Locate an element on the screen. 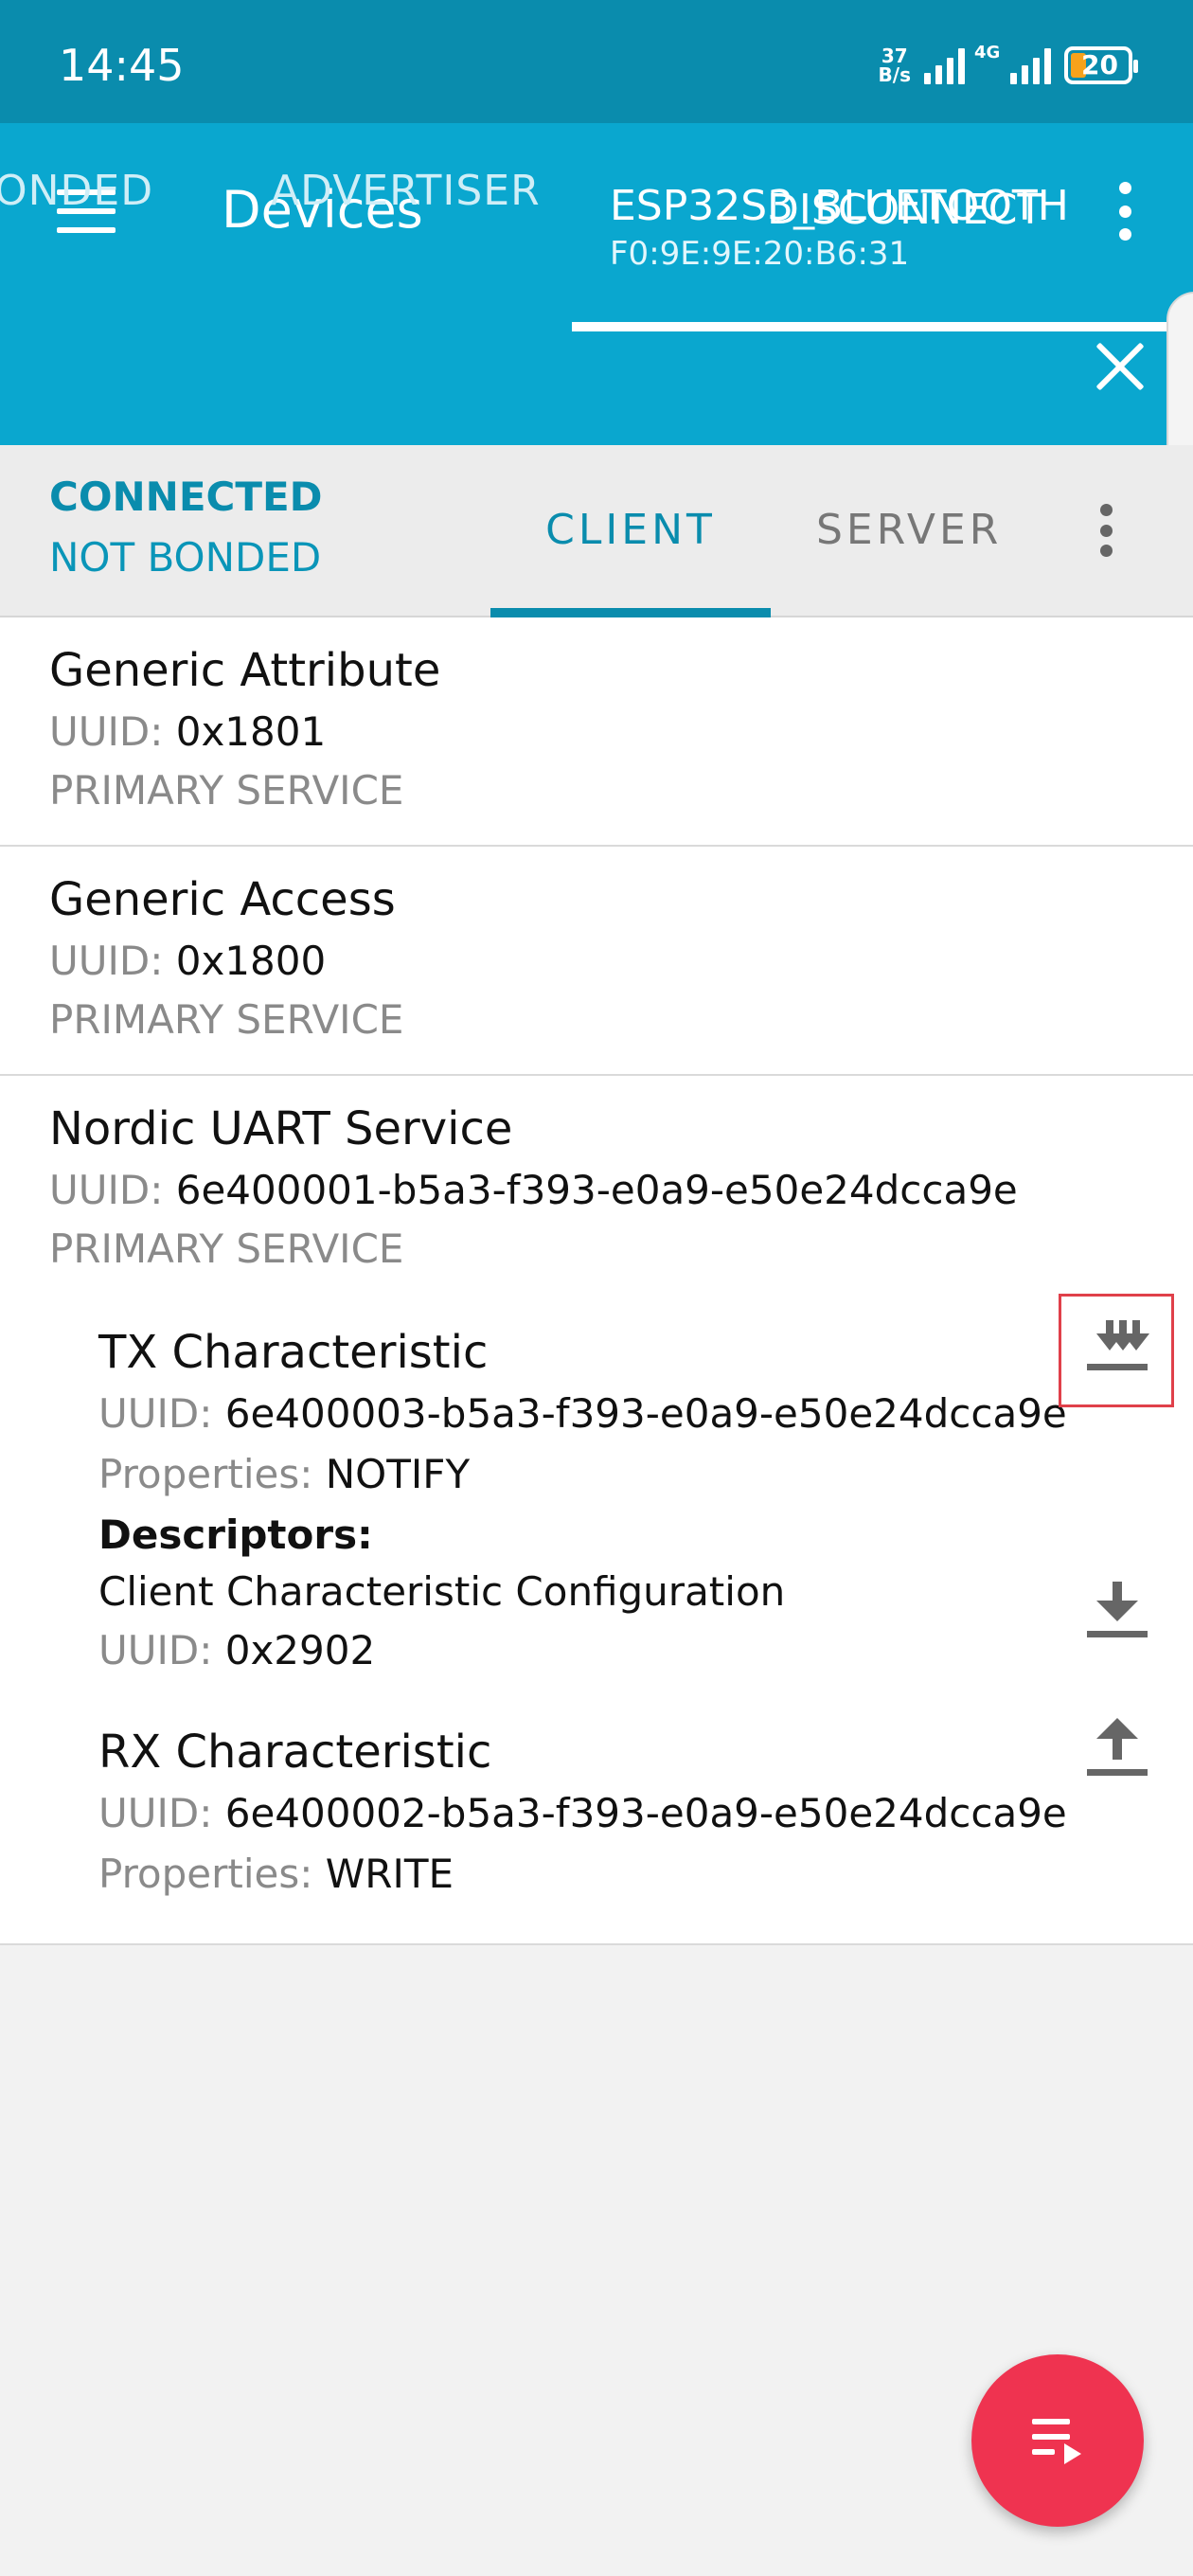 This screenshot has width=1193, height=2576. service-name: Generic Attribute is located at coordinates (245, 670).